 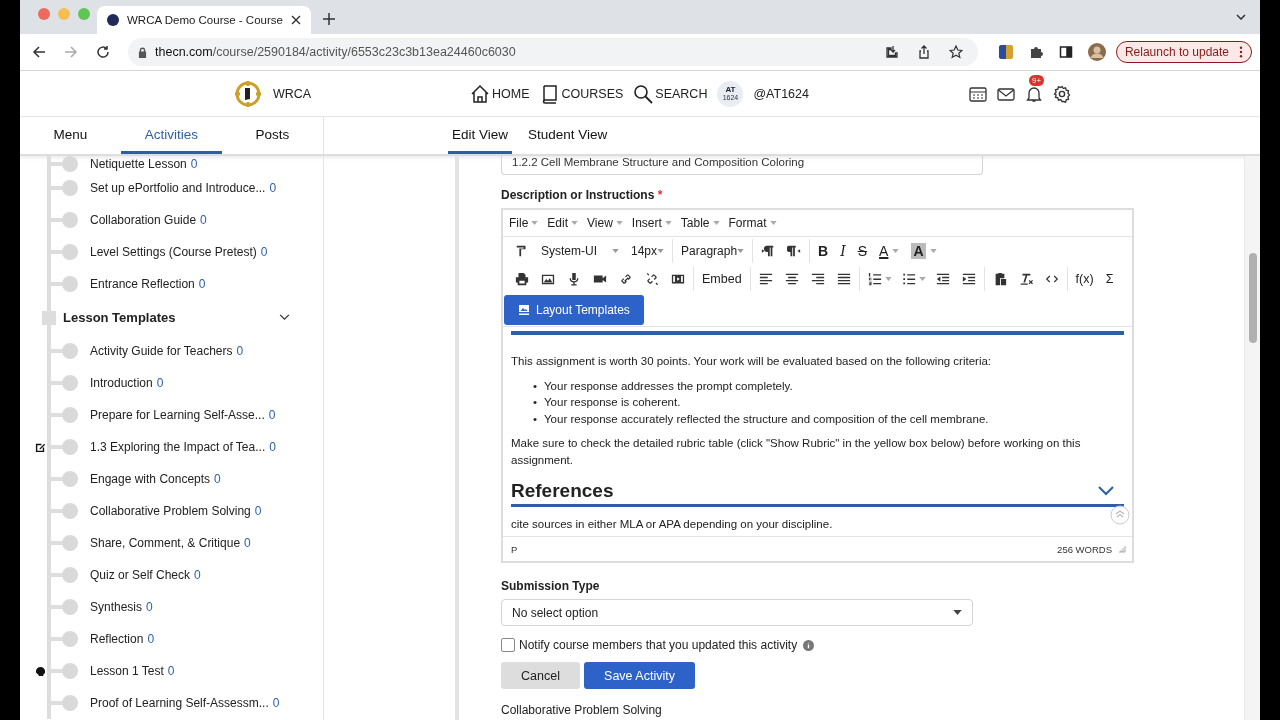 What do you see at coordinates (508, 645) in the screenshot?
I see `notify-checkbox` at bounding box center [508, 645].